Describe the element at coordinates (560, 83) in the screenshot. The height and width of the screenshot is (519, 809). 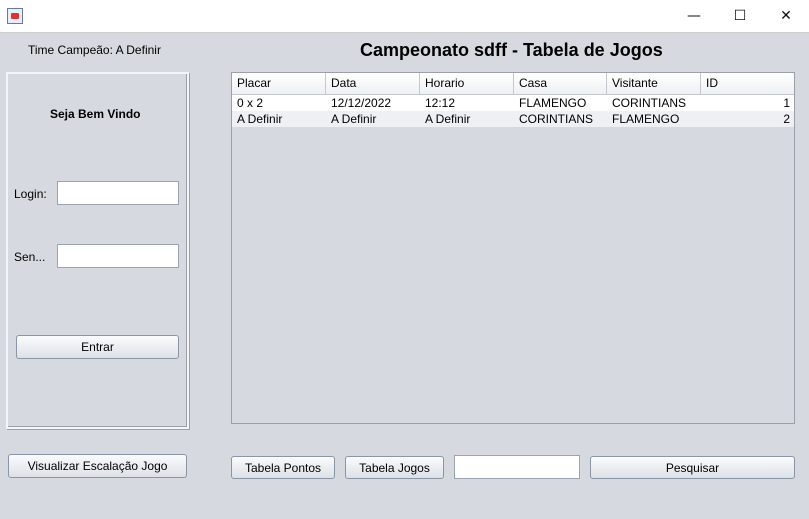
I see `column-header-casa: Casa` at that location.